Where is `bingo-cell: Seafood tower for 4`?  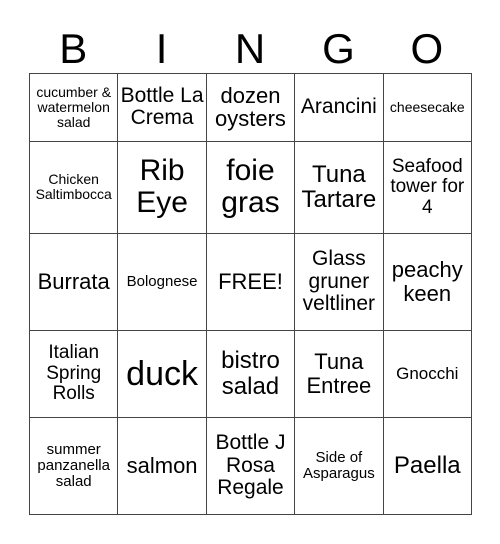 bingo-cell: Seafood tower for 4 is located at coordinates (427, 187).